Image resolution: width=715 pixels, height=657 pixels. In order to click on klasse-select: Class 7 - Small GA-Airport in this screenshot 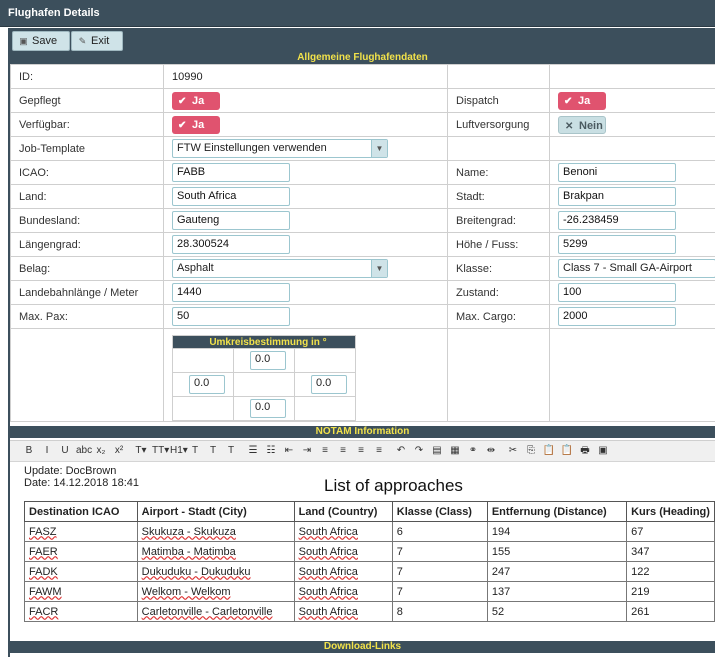, I will do `click(636, 268)`.